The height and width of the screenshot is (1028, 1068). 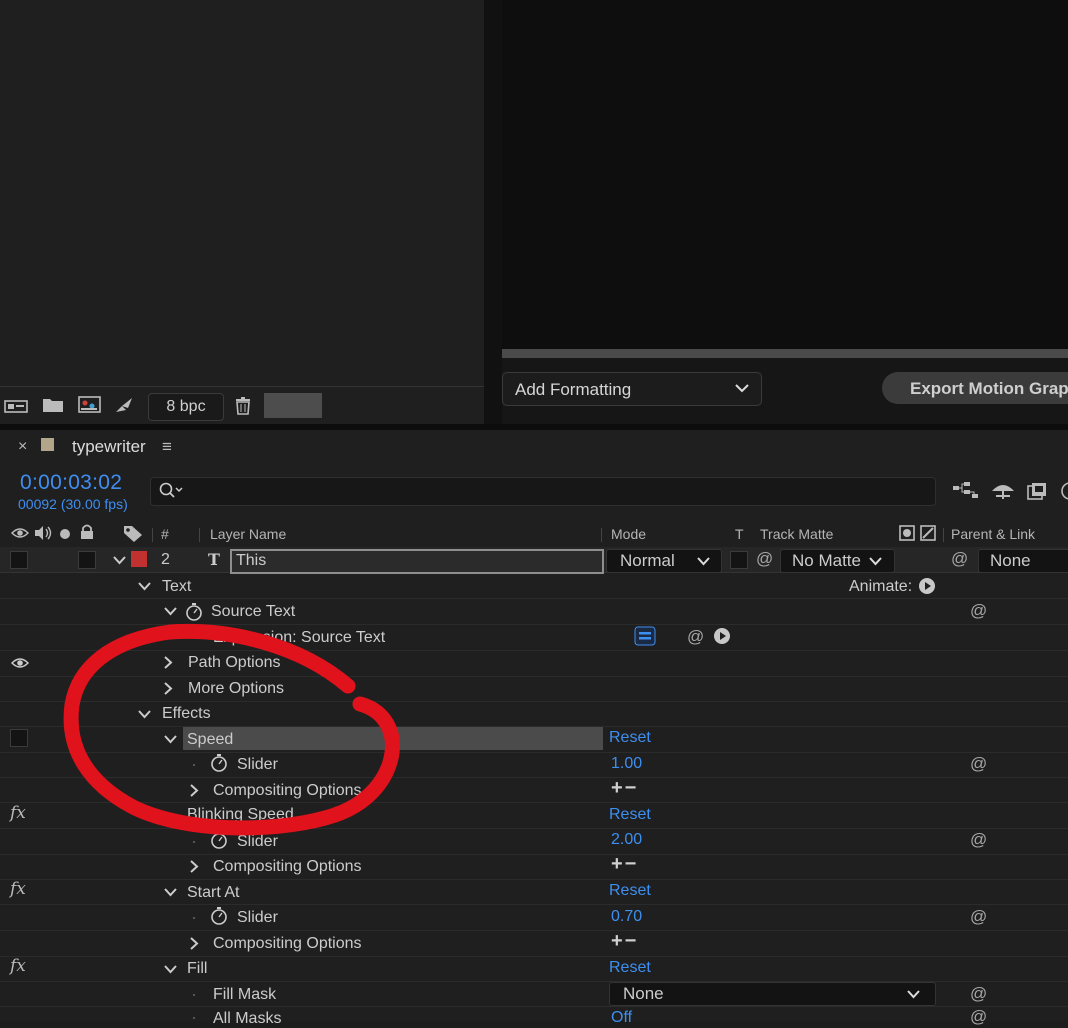 I want to click on comp-flowchart-icon, so click(x=966, y=493).